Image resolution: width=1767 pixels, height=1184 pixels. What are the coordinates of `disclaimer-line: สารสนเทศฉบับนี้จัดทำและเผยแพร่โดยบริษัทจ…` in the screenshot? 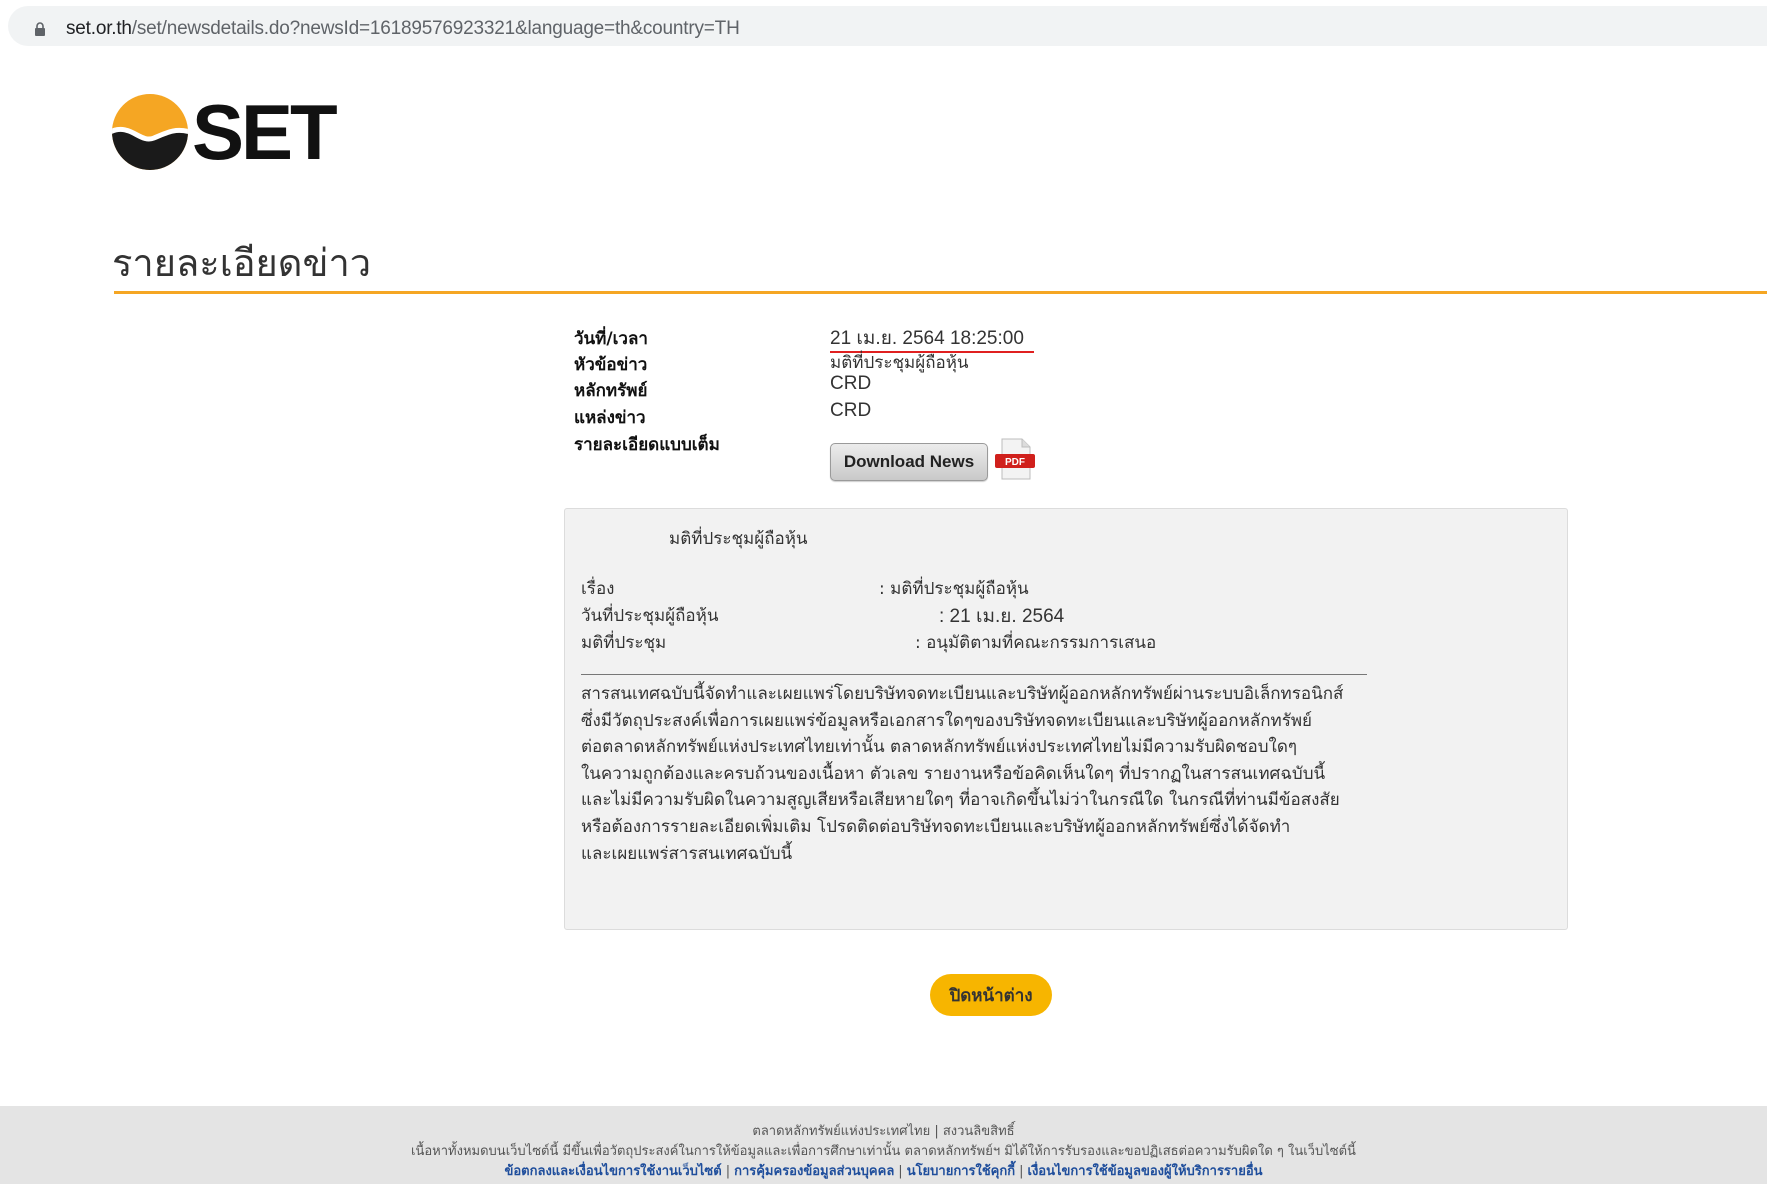 It's located at (962, 694).